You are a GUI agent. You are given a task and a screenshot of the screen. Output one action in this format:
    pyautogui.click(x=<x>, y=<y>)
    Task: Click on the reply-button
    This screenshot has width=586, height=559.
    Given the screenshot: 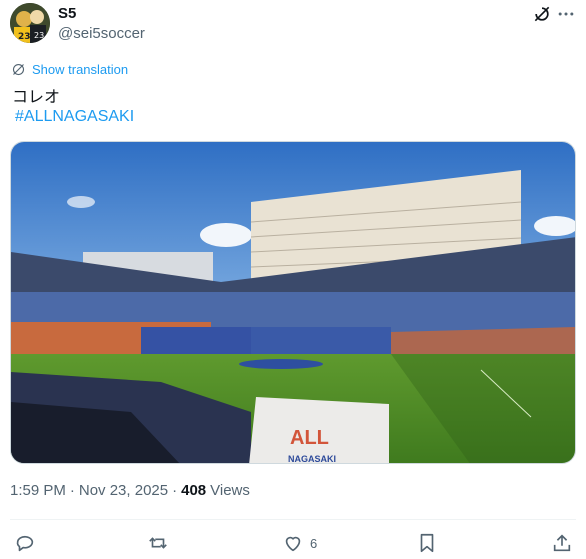 What is the action you would take?
    pyautogui.click(x=25, y=543)
    